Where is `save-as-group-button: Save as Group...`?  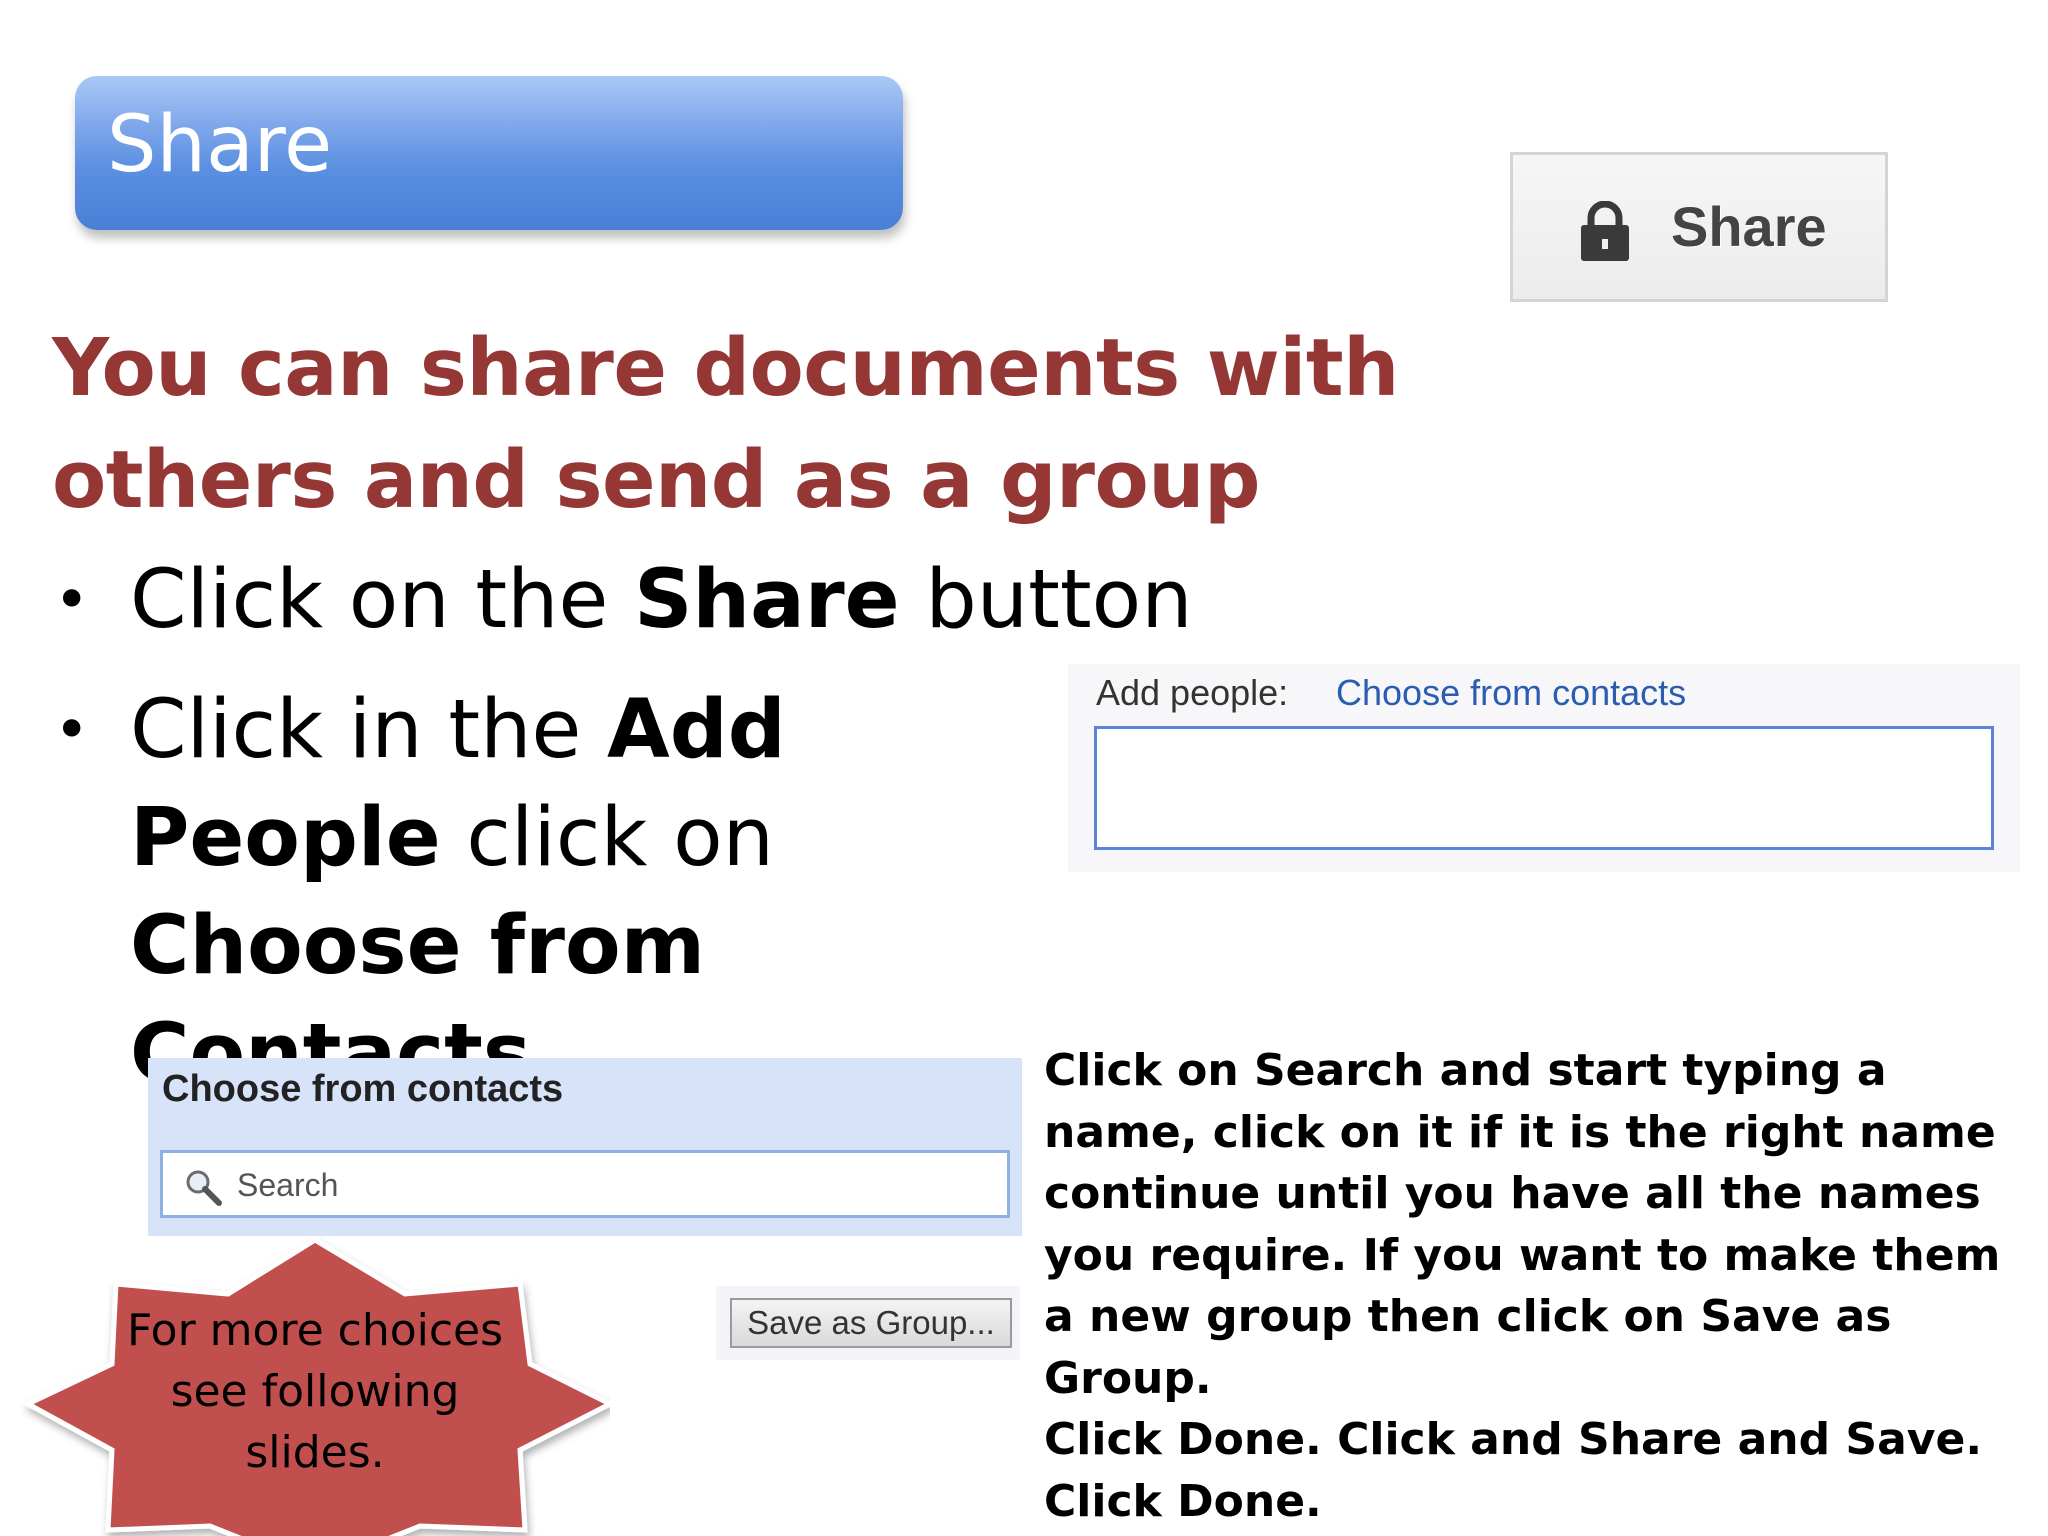 save-as-group-button: Save as Group... is located at coordinates (871, 1323).